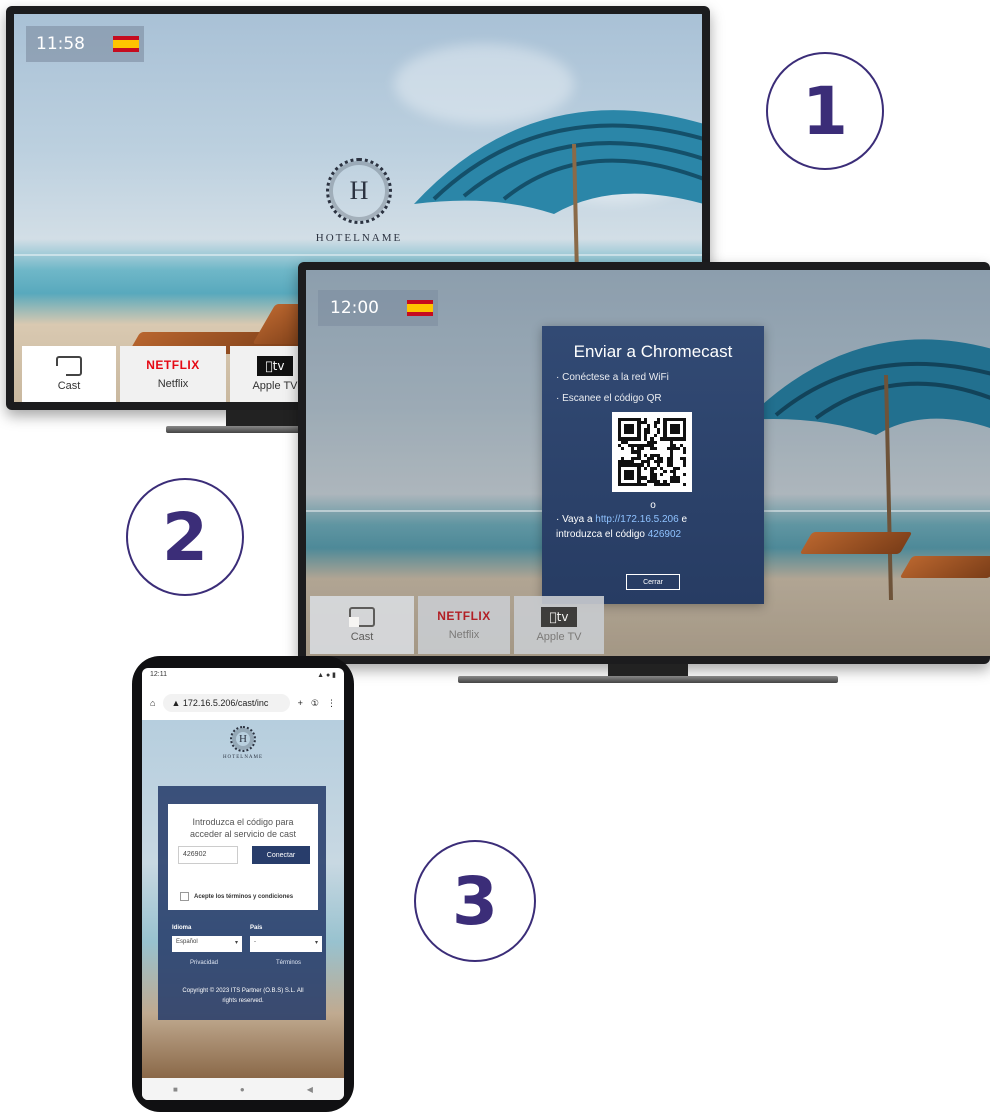 The image size is (990, 1117). I want to click on tv-1-stand, so click(236, 429).